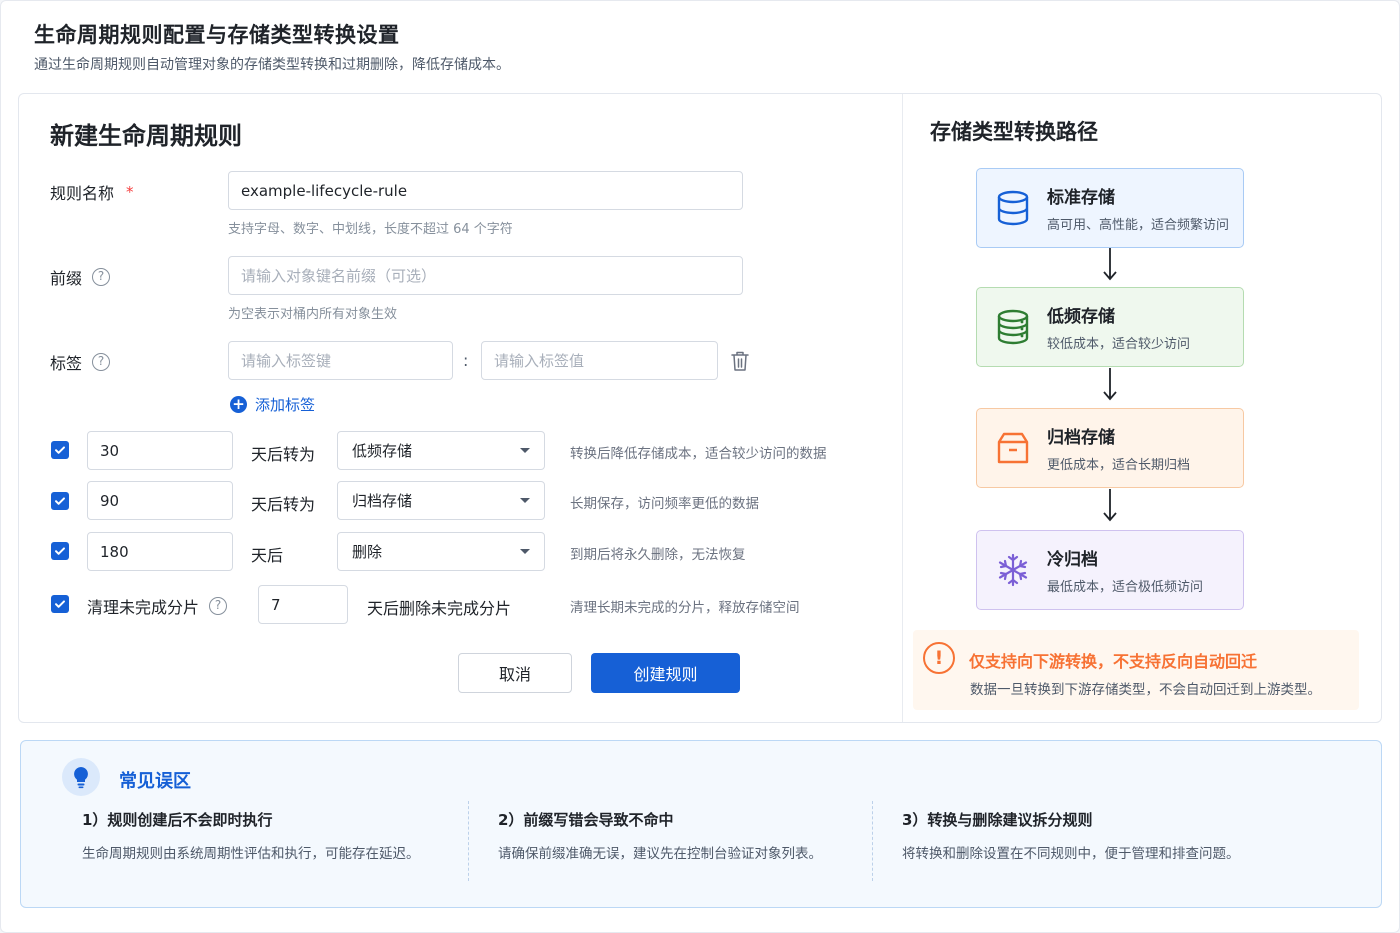 The image size is (1400, 933). I want to click on multipart-label: 清理未完成分片 ?, so click(157, 606).